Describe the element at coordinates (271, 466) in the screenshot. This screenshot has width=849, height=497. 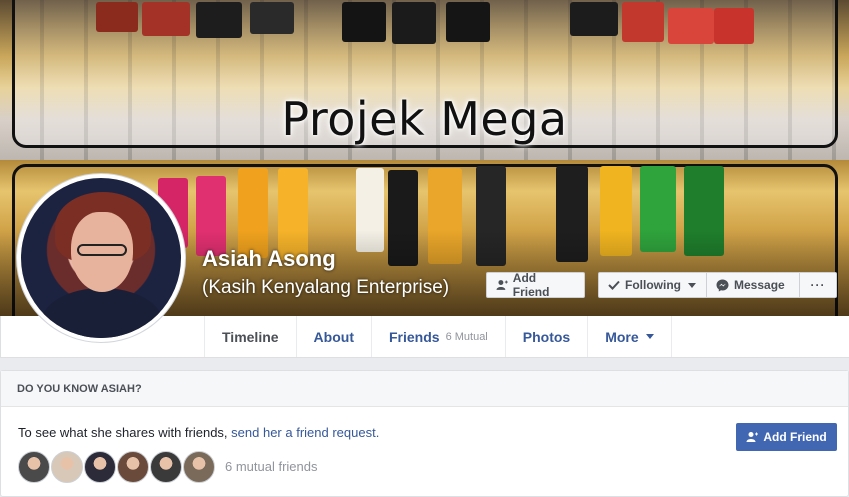
I see `mutual-friends-count: 6 mutual friends` at that location.